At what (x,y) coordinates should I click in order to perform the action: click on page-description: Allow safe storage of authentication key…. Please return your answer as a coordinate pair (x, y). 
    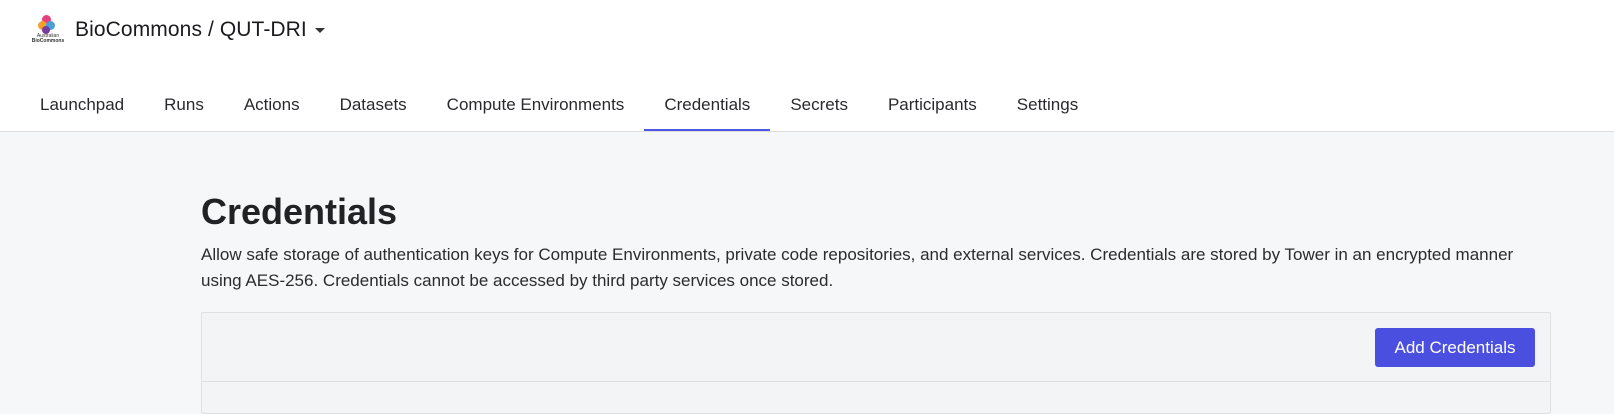
    Looking at the image, I should click on (857, 267).